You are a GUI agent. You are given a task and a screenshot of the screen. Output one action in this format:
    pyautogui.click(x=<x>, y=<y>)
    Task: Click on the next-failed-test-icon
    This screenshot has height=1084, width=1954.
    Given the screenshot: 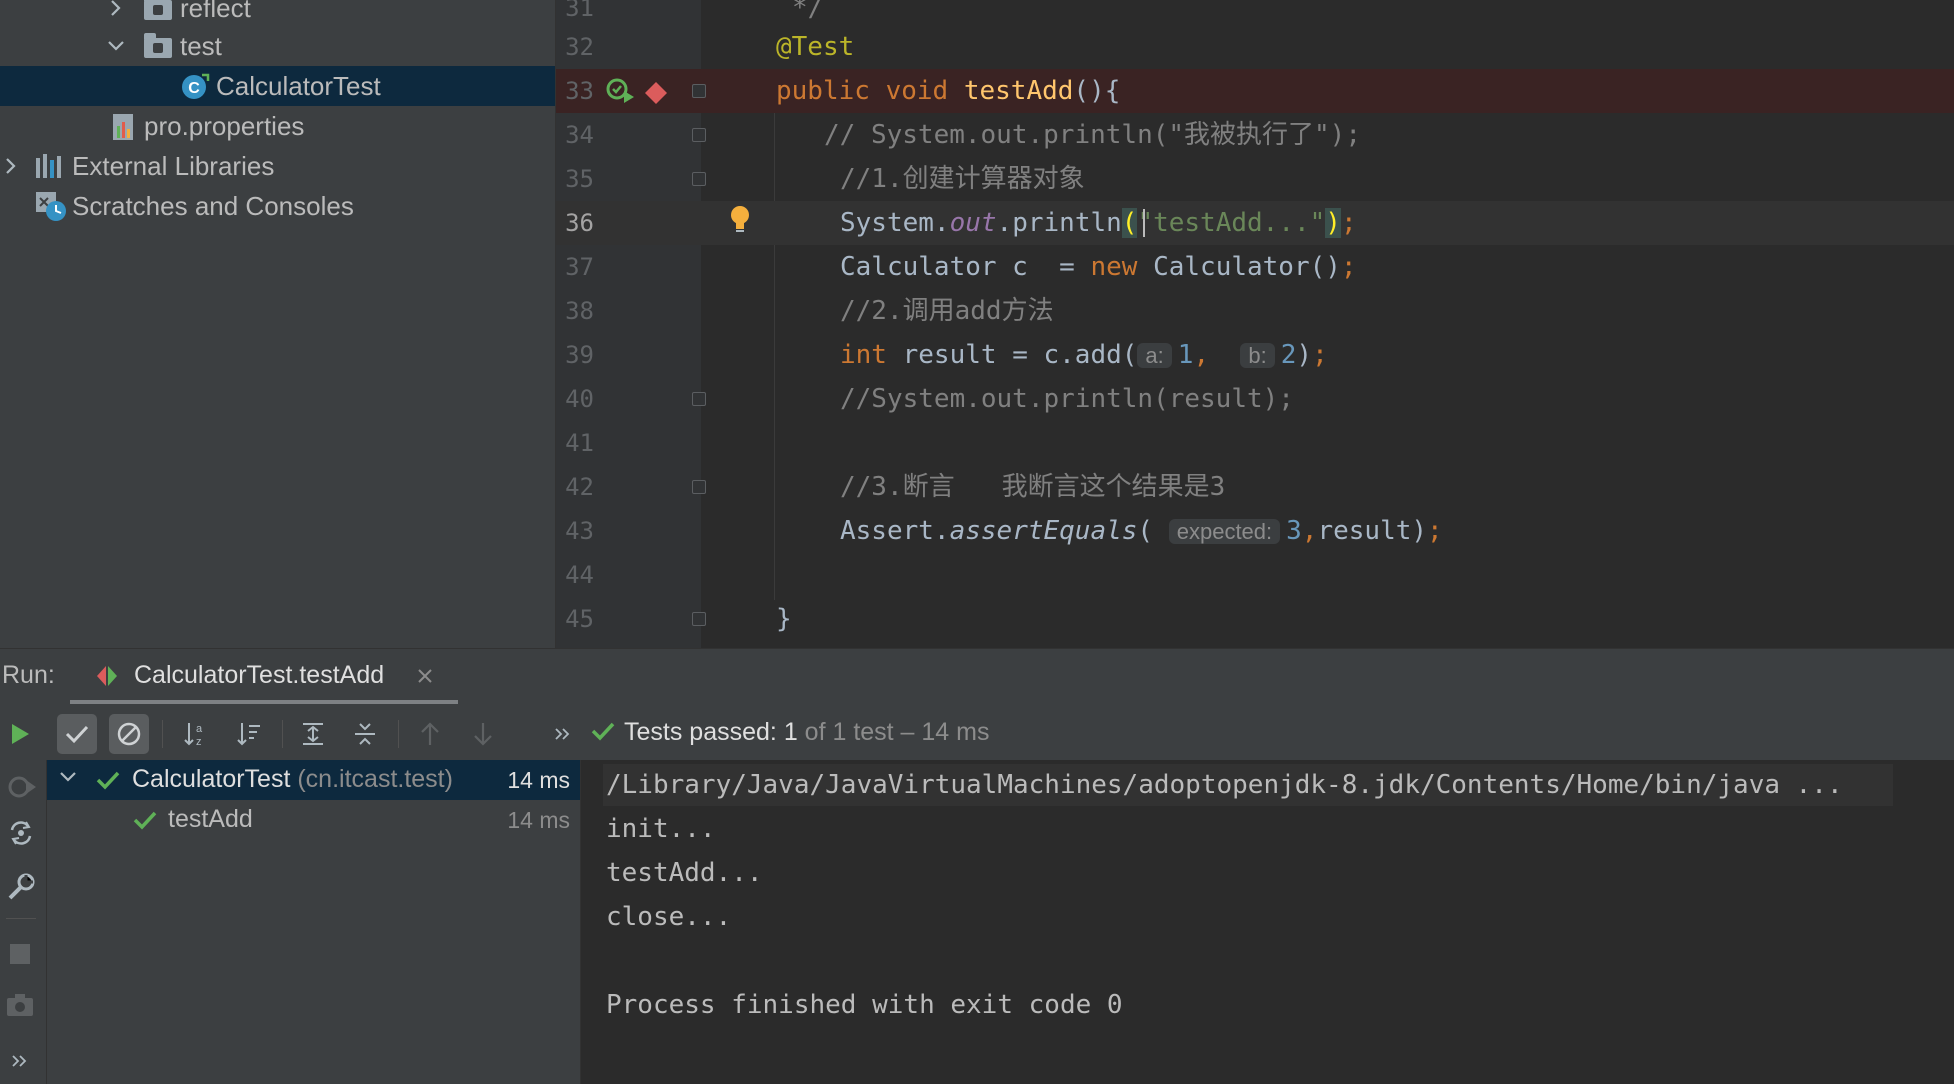 What is the action you would take?
    pyautogui.click(x=483, y=734)
    